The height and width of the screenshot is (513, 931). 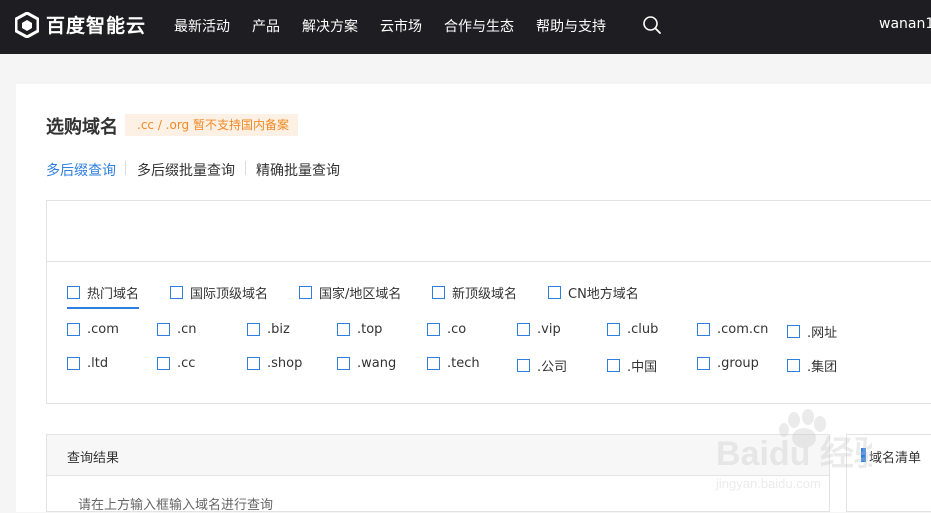 I want to click on suffix-option: .wang, so click(x=366, y=363).